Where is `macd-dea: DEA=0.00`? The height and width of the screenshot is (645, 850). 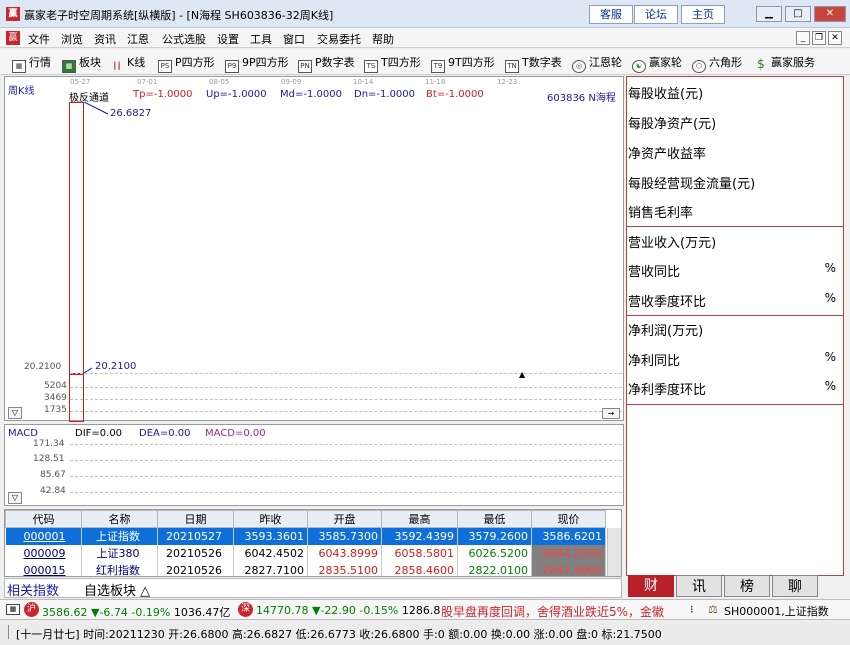 macd-dea: DEA=0.00 is located at coordinates (165, 433).